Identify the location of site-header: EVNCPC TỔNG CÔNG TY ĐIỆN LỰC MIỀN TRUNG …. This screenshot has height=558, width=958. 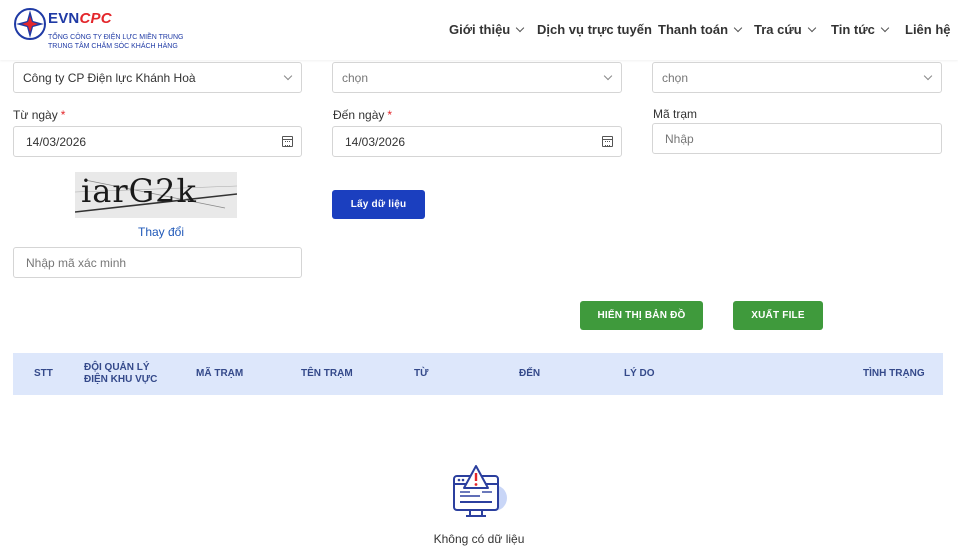
(479, 30).